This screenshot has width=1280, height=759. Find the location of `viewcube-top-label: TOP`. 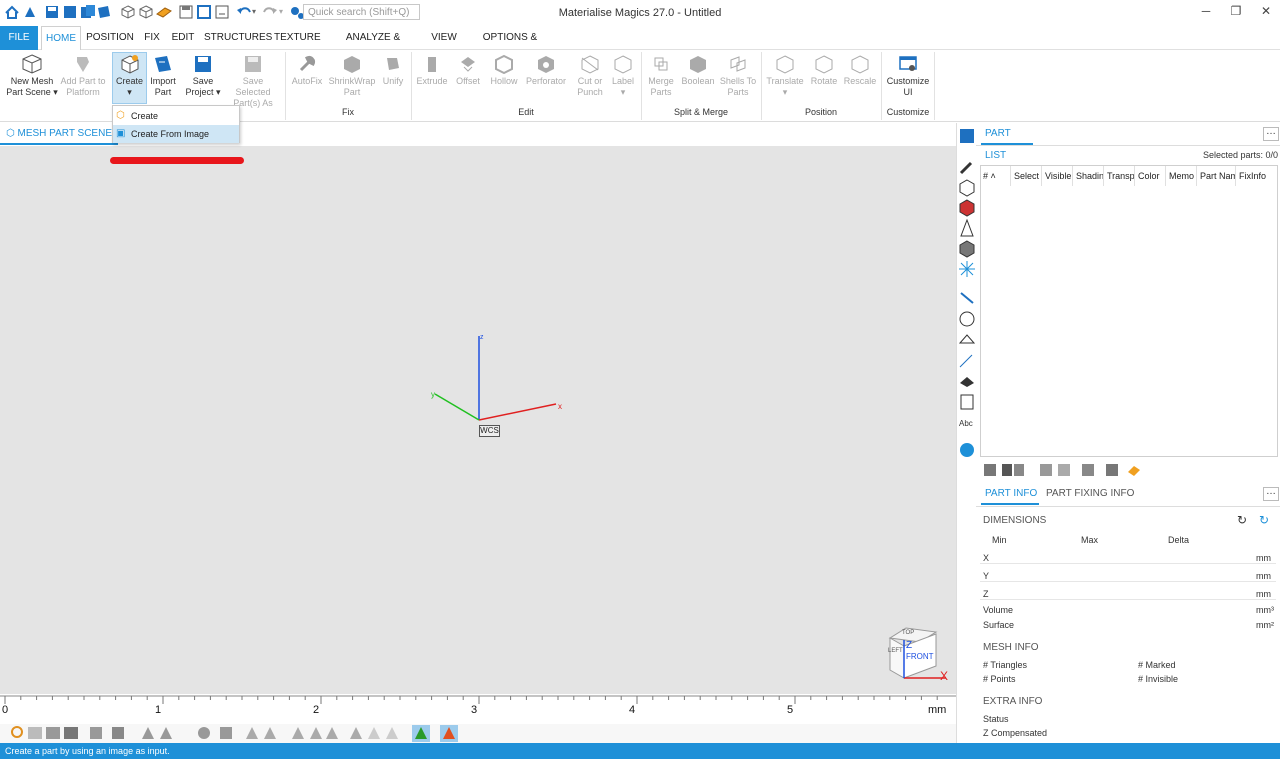

viewcube-top-label: TOP is located at coordinates (908, 633).